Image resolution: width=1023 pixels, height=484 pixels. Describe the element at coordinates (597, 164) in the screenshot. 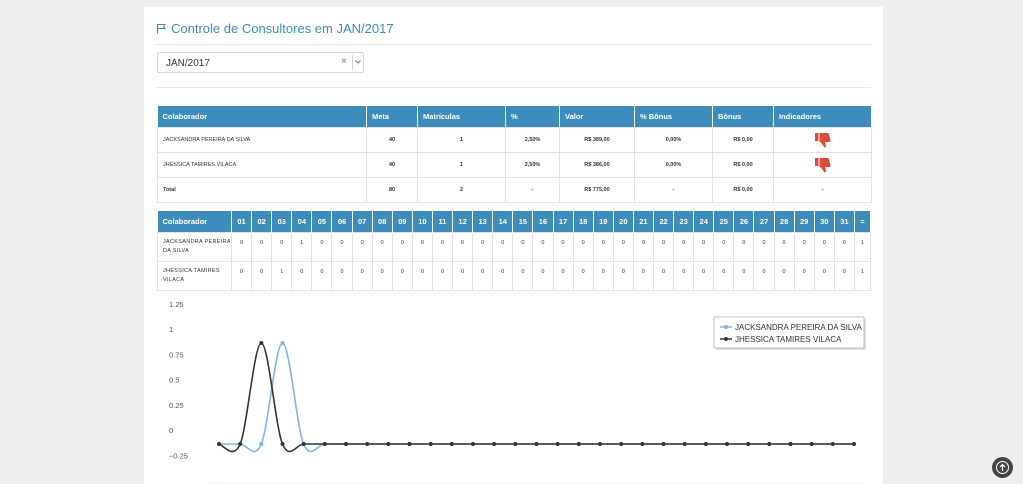

I see `cell-valor: R$ 386,00` at that location.